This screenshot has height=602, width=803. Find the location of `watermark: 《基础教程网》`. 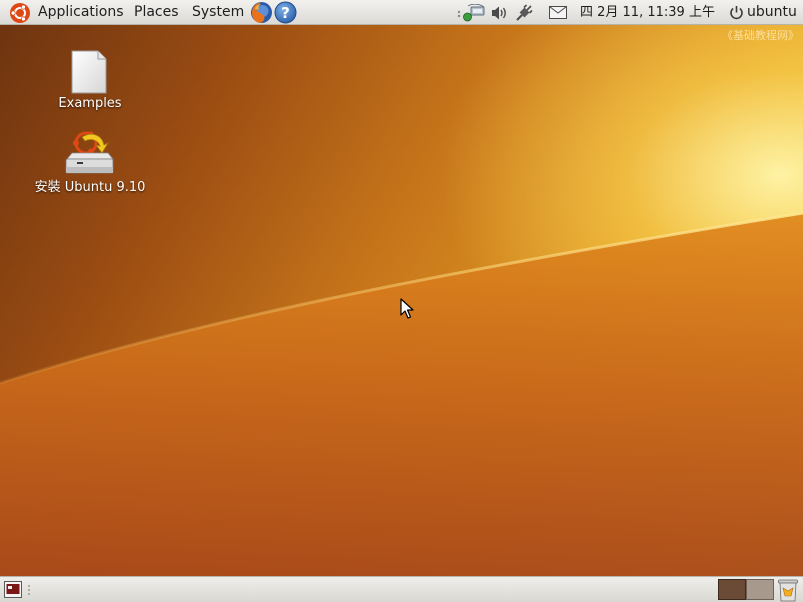

watermark: 《基础教程网》 is located at coordinates (760, 35).